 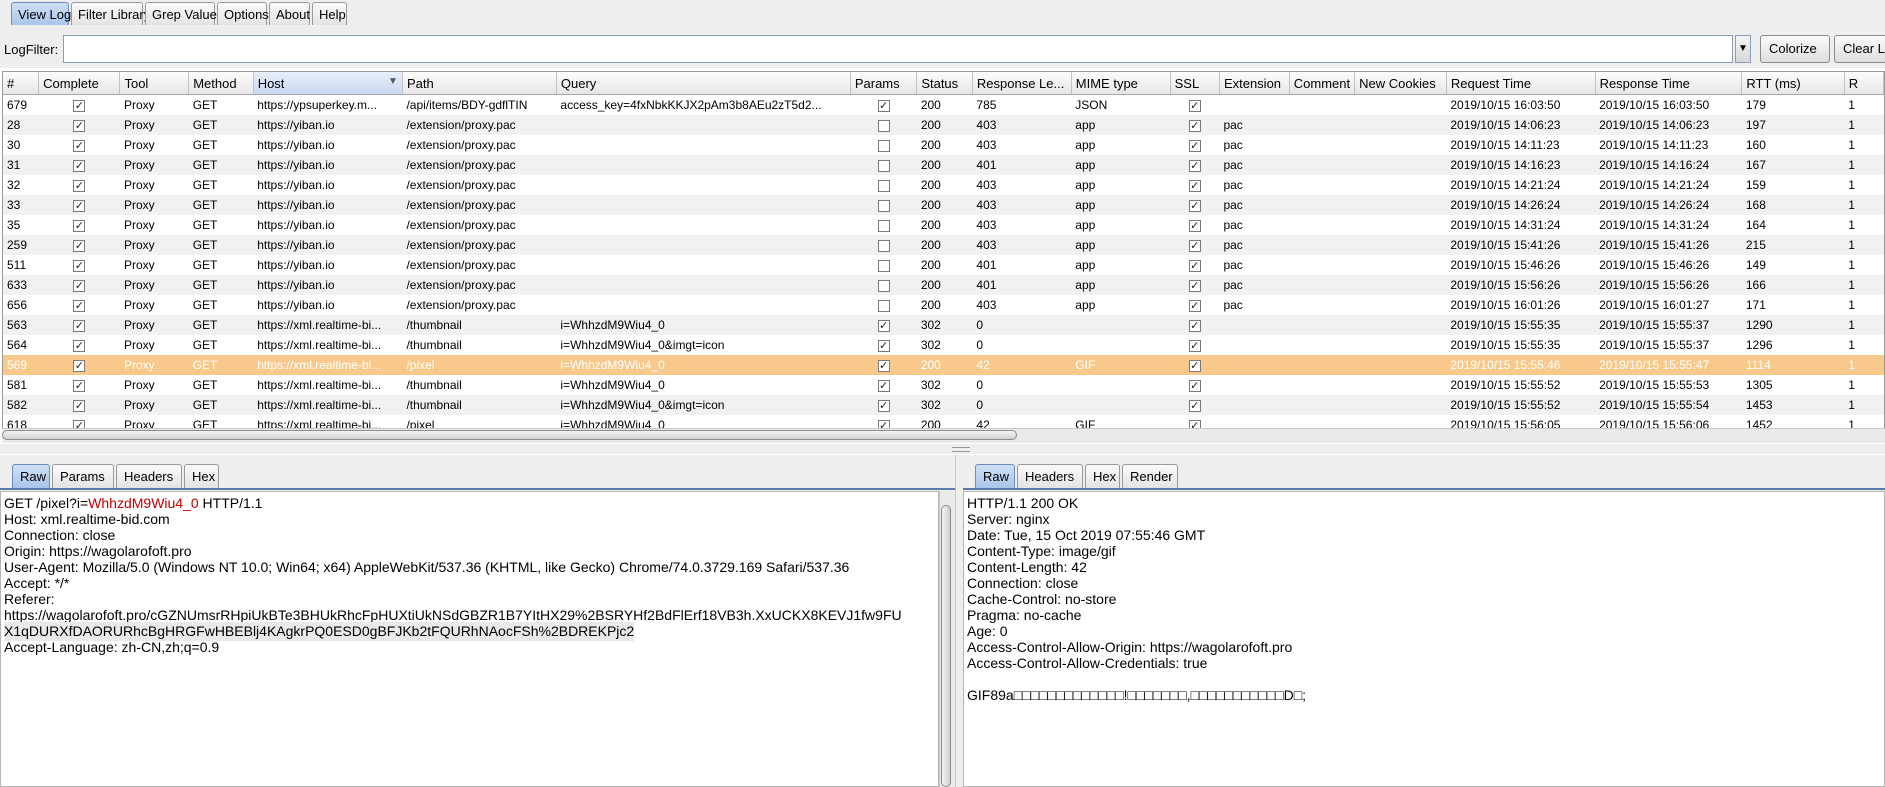 I want to click on column-header-label: MIME type, so click(x=1106, y=83).